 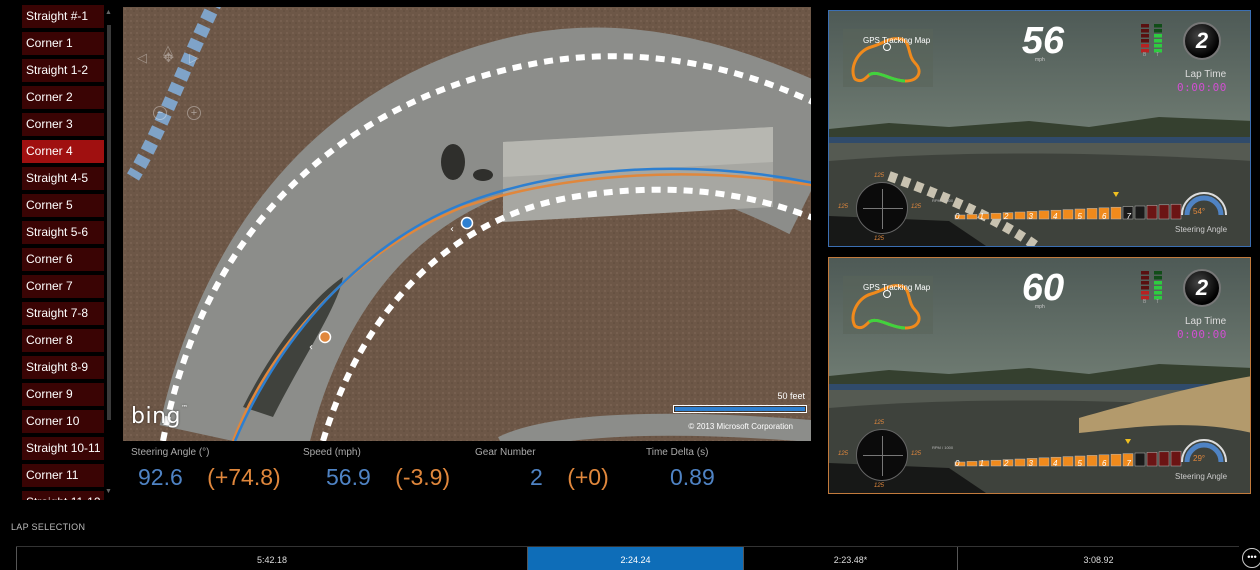 I want to click on lap-option: 5:42.18, so click(x=271, y=558).